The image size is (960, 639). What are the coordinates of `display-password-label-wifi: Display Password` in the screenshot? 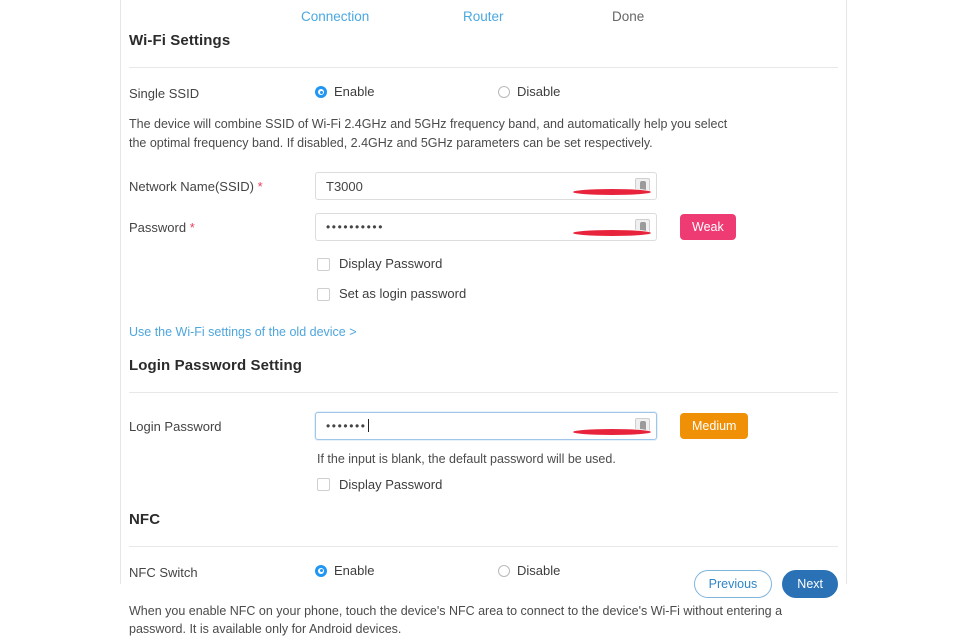 It's located at (391, 263).